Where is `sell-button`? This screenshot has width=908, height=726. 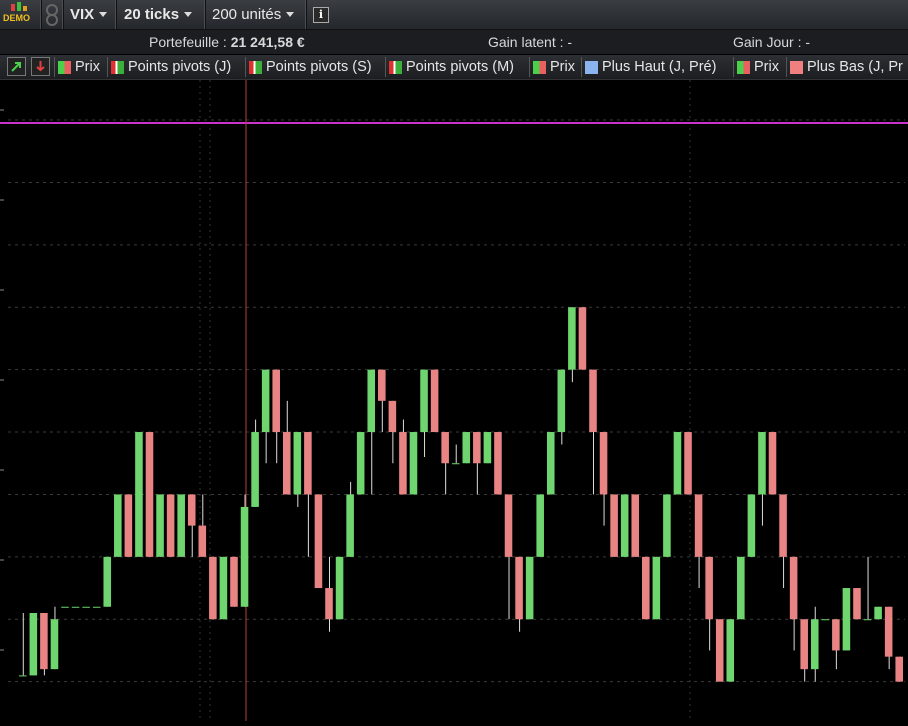 sell-button is located at coordinates (40, 66).